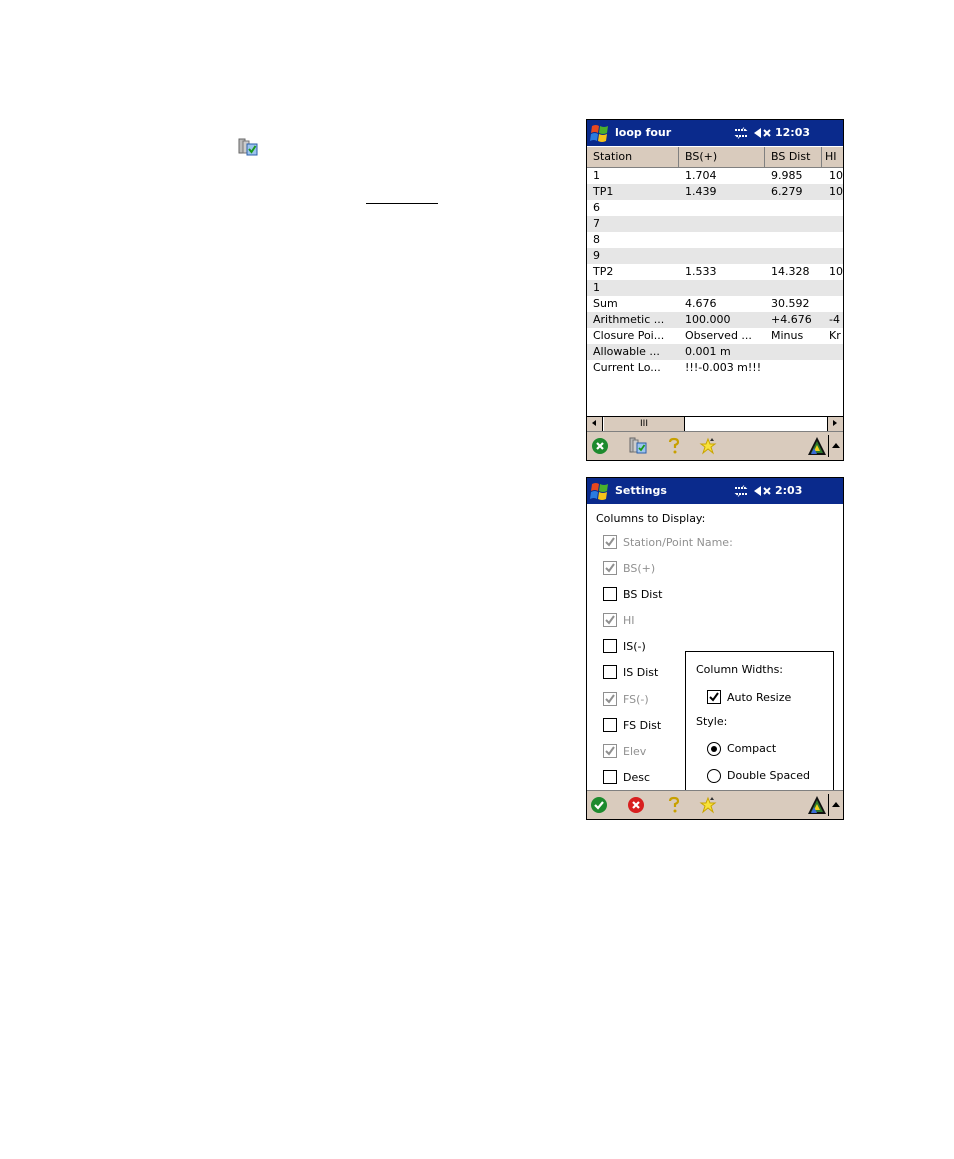 The image size is (954, 1159). Describe the element at coordinates (643, 594) in the screenshot. I see `checkbox-label: BS Dist` at that location.